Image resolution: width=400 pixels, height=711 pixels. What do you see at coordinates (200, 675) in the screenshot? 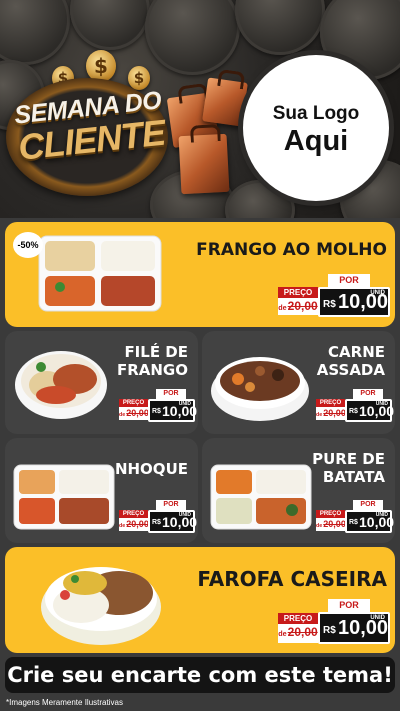
I see `cta-banner: Crie seu encarte com este tema!` at bounding box center [200, 675].